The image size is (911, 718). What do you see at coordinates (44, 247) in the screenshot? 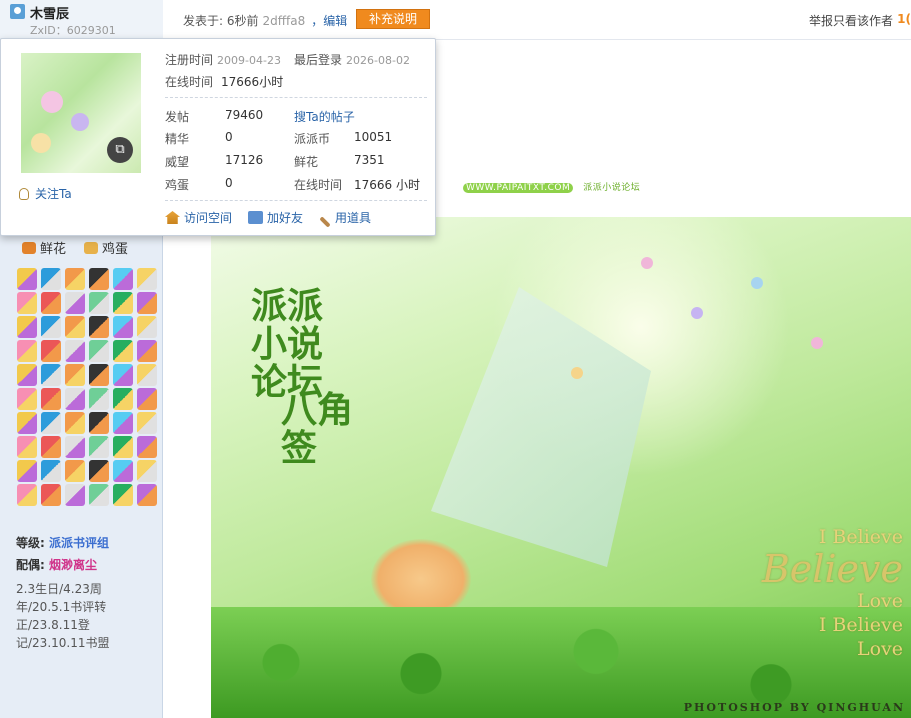
I see `flower-button: 鲜花` at bounding box center [44, 247].